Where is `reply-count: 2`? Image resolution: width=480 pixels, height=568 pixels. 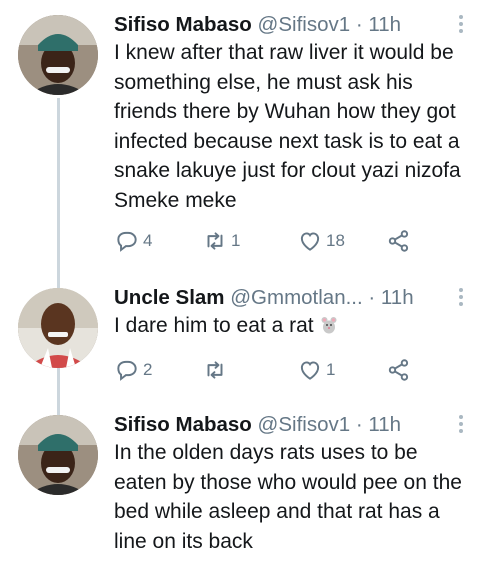
reply-count: 2 is located at coordinates (148, 369).